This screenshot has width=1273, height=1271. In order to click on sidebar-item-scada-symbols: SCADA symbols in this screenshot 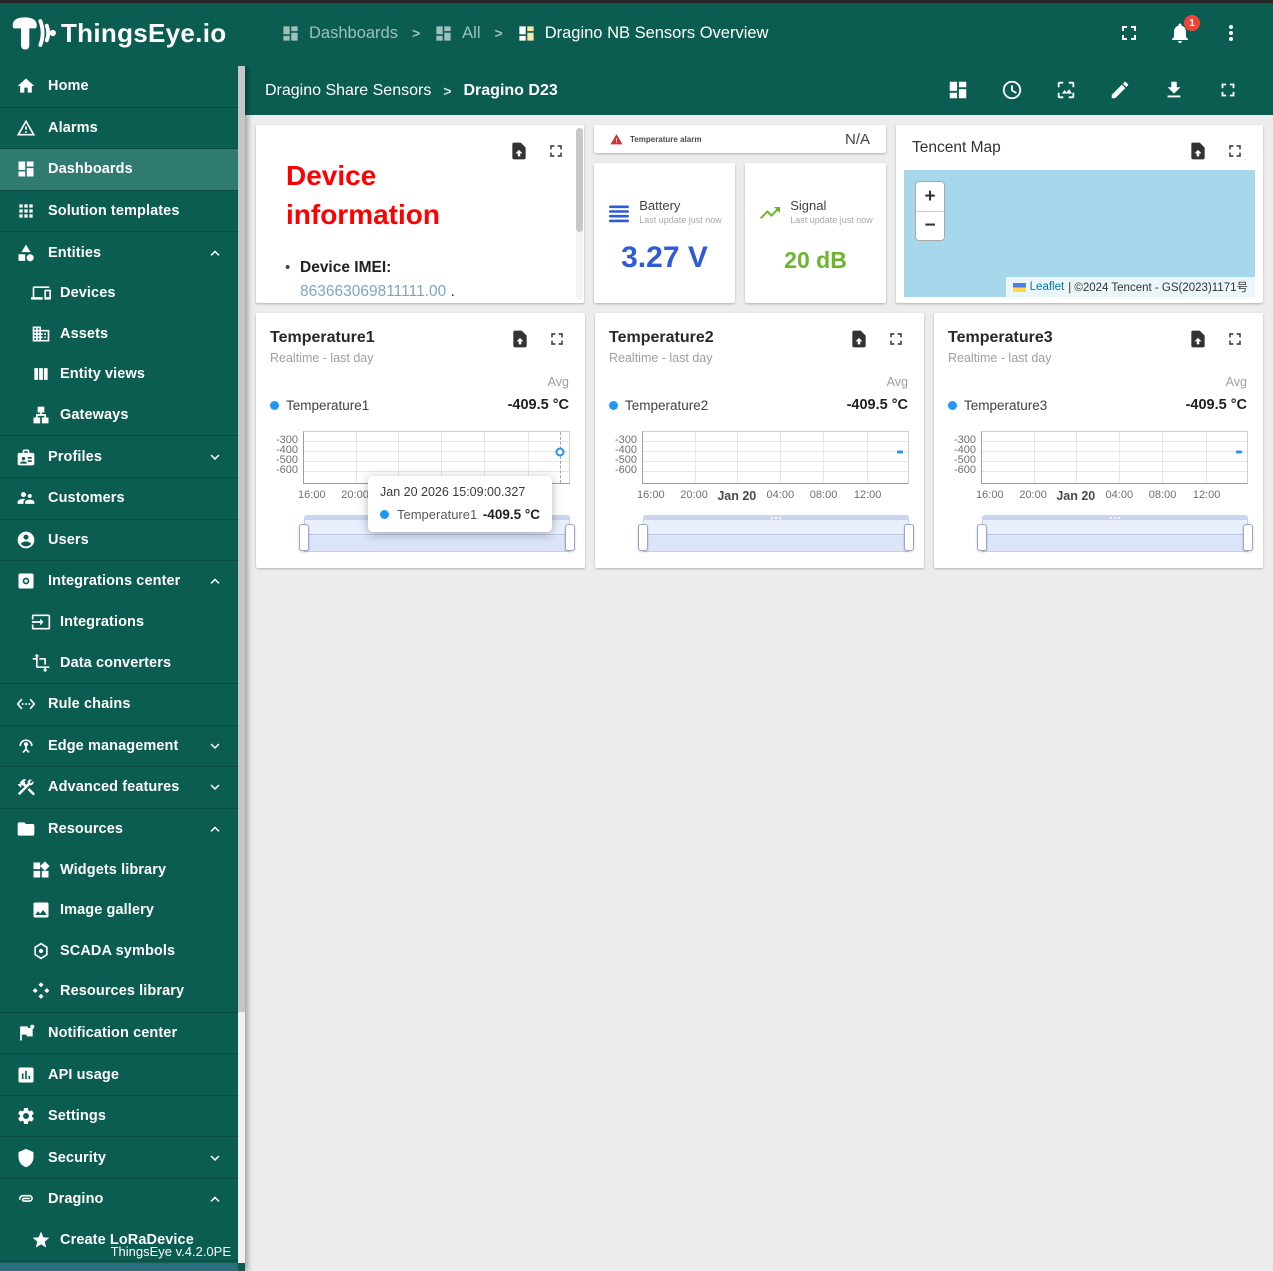, I will do `click(119, 950)`.